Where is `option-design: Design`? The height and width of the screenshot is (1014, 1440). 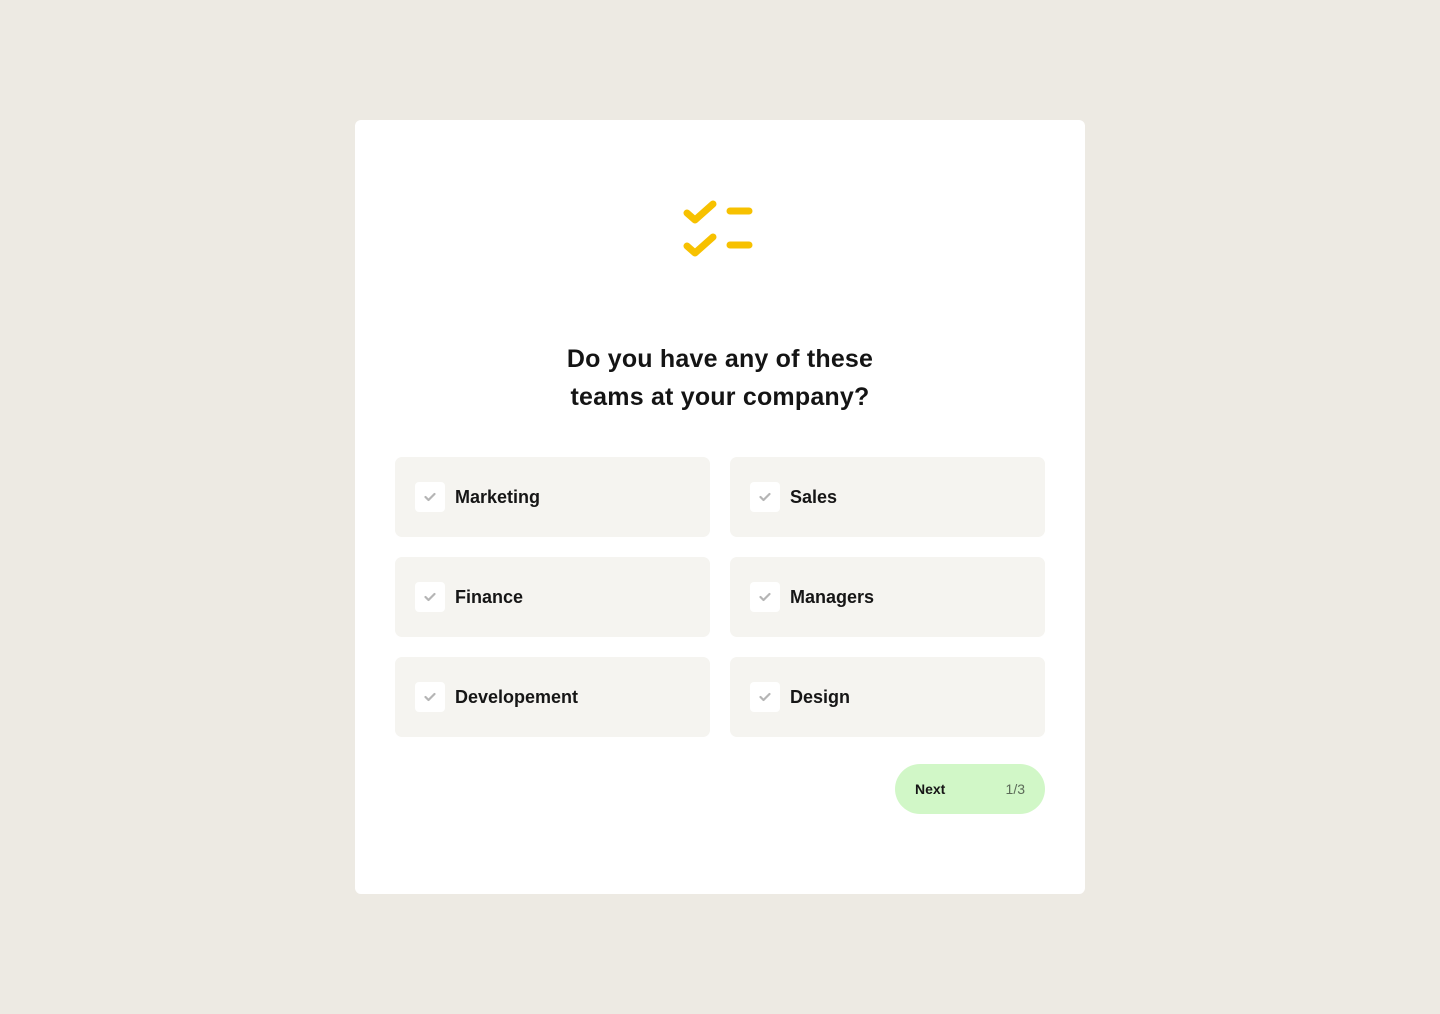
option-design: Design is located at coordinates (887, 697).